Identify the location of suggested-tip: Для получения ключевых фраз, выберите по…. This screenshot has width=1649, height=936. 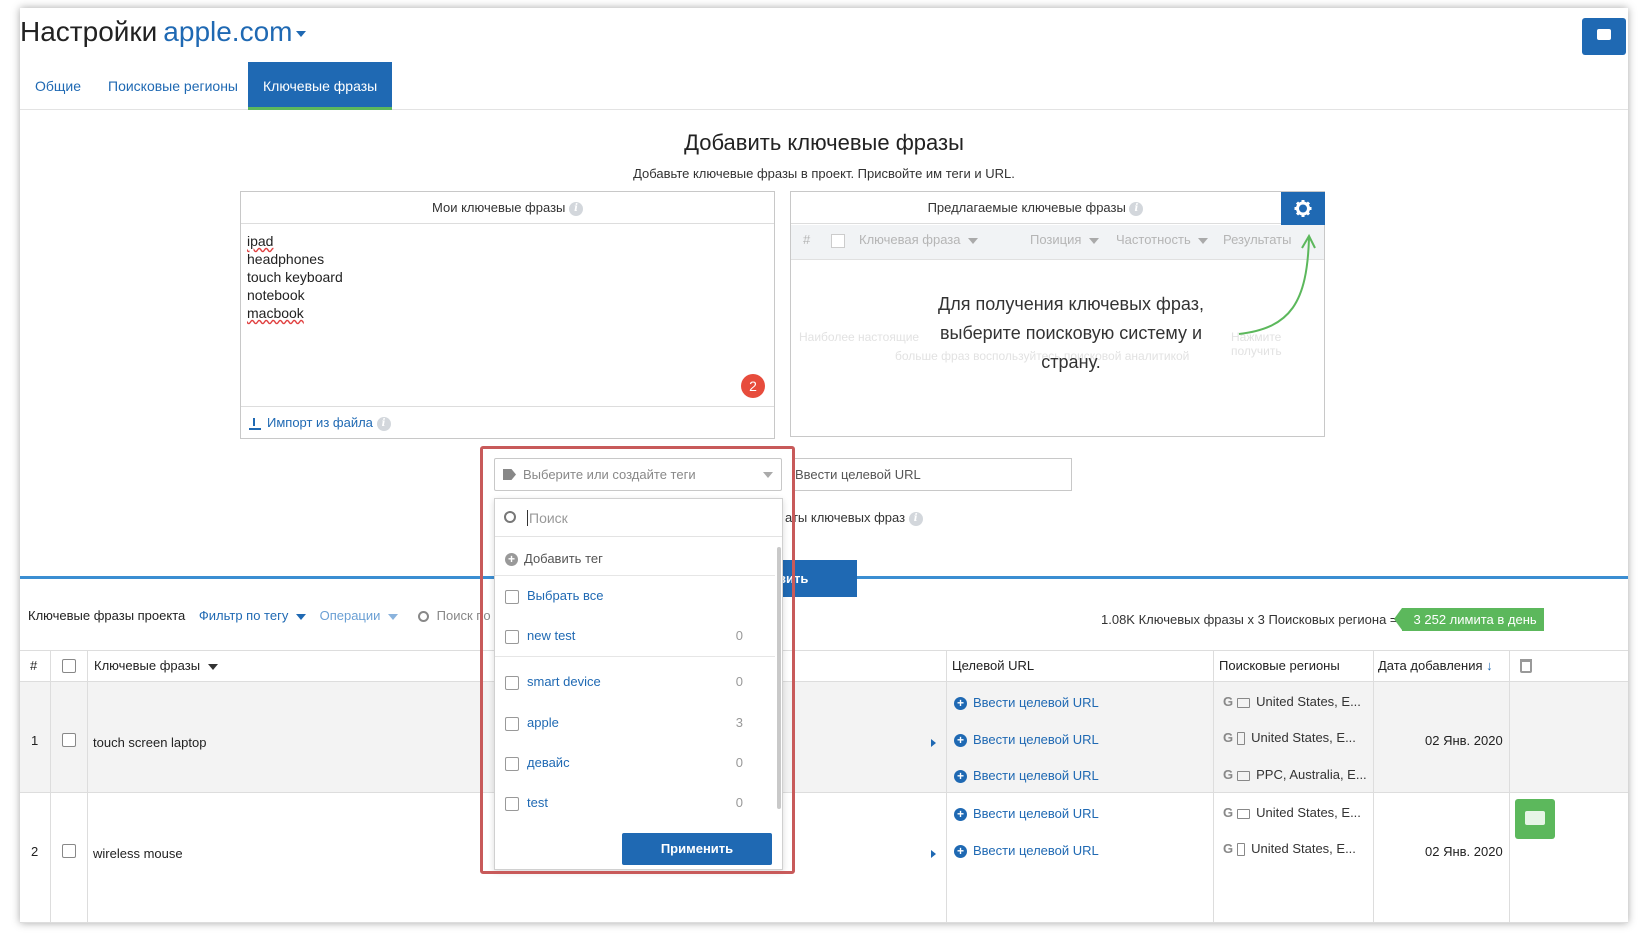
(1071, 333).